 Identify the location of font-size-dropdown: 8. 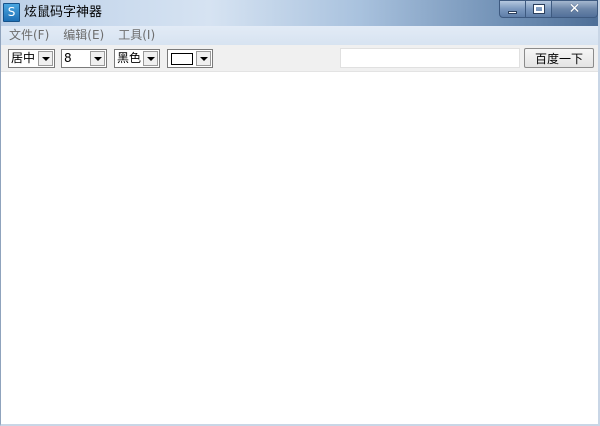
(84, 58).